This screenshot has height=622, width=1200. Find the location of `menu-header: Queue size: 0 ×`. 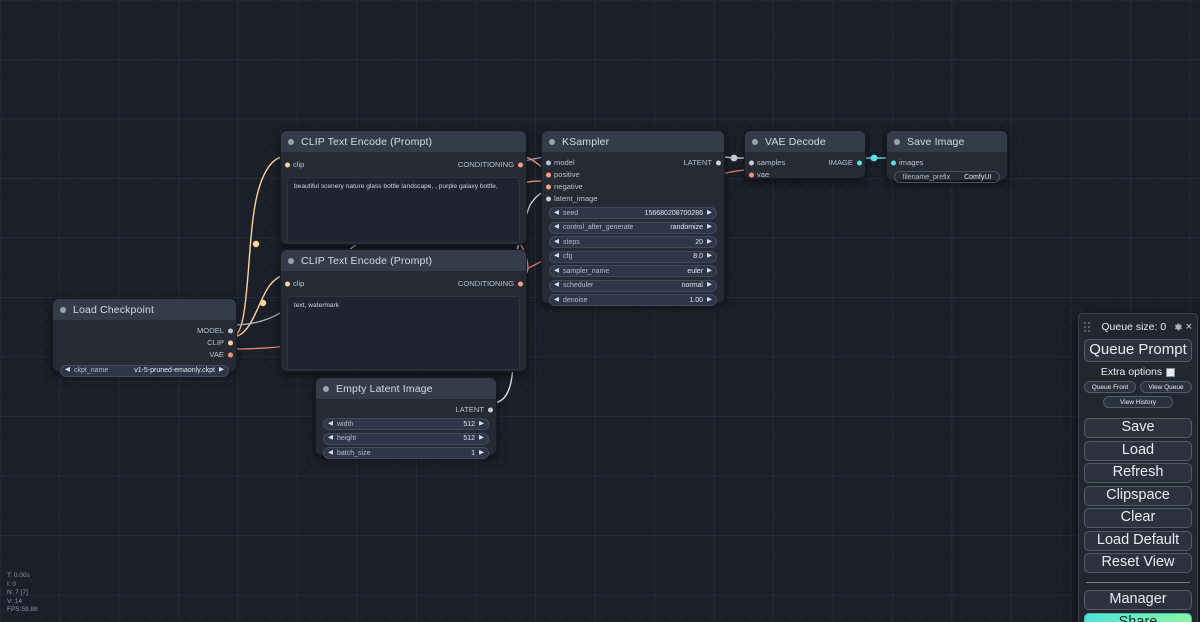

menu-header: Queue size: 0 × is located at coordinates (1138, 327).